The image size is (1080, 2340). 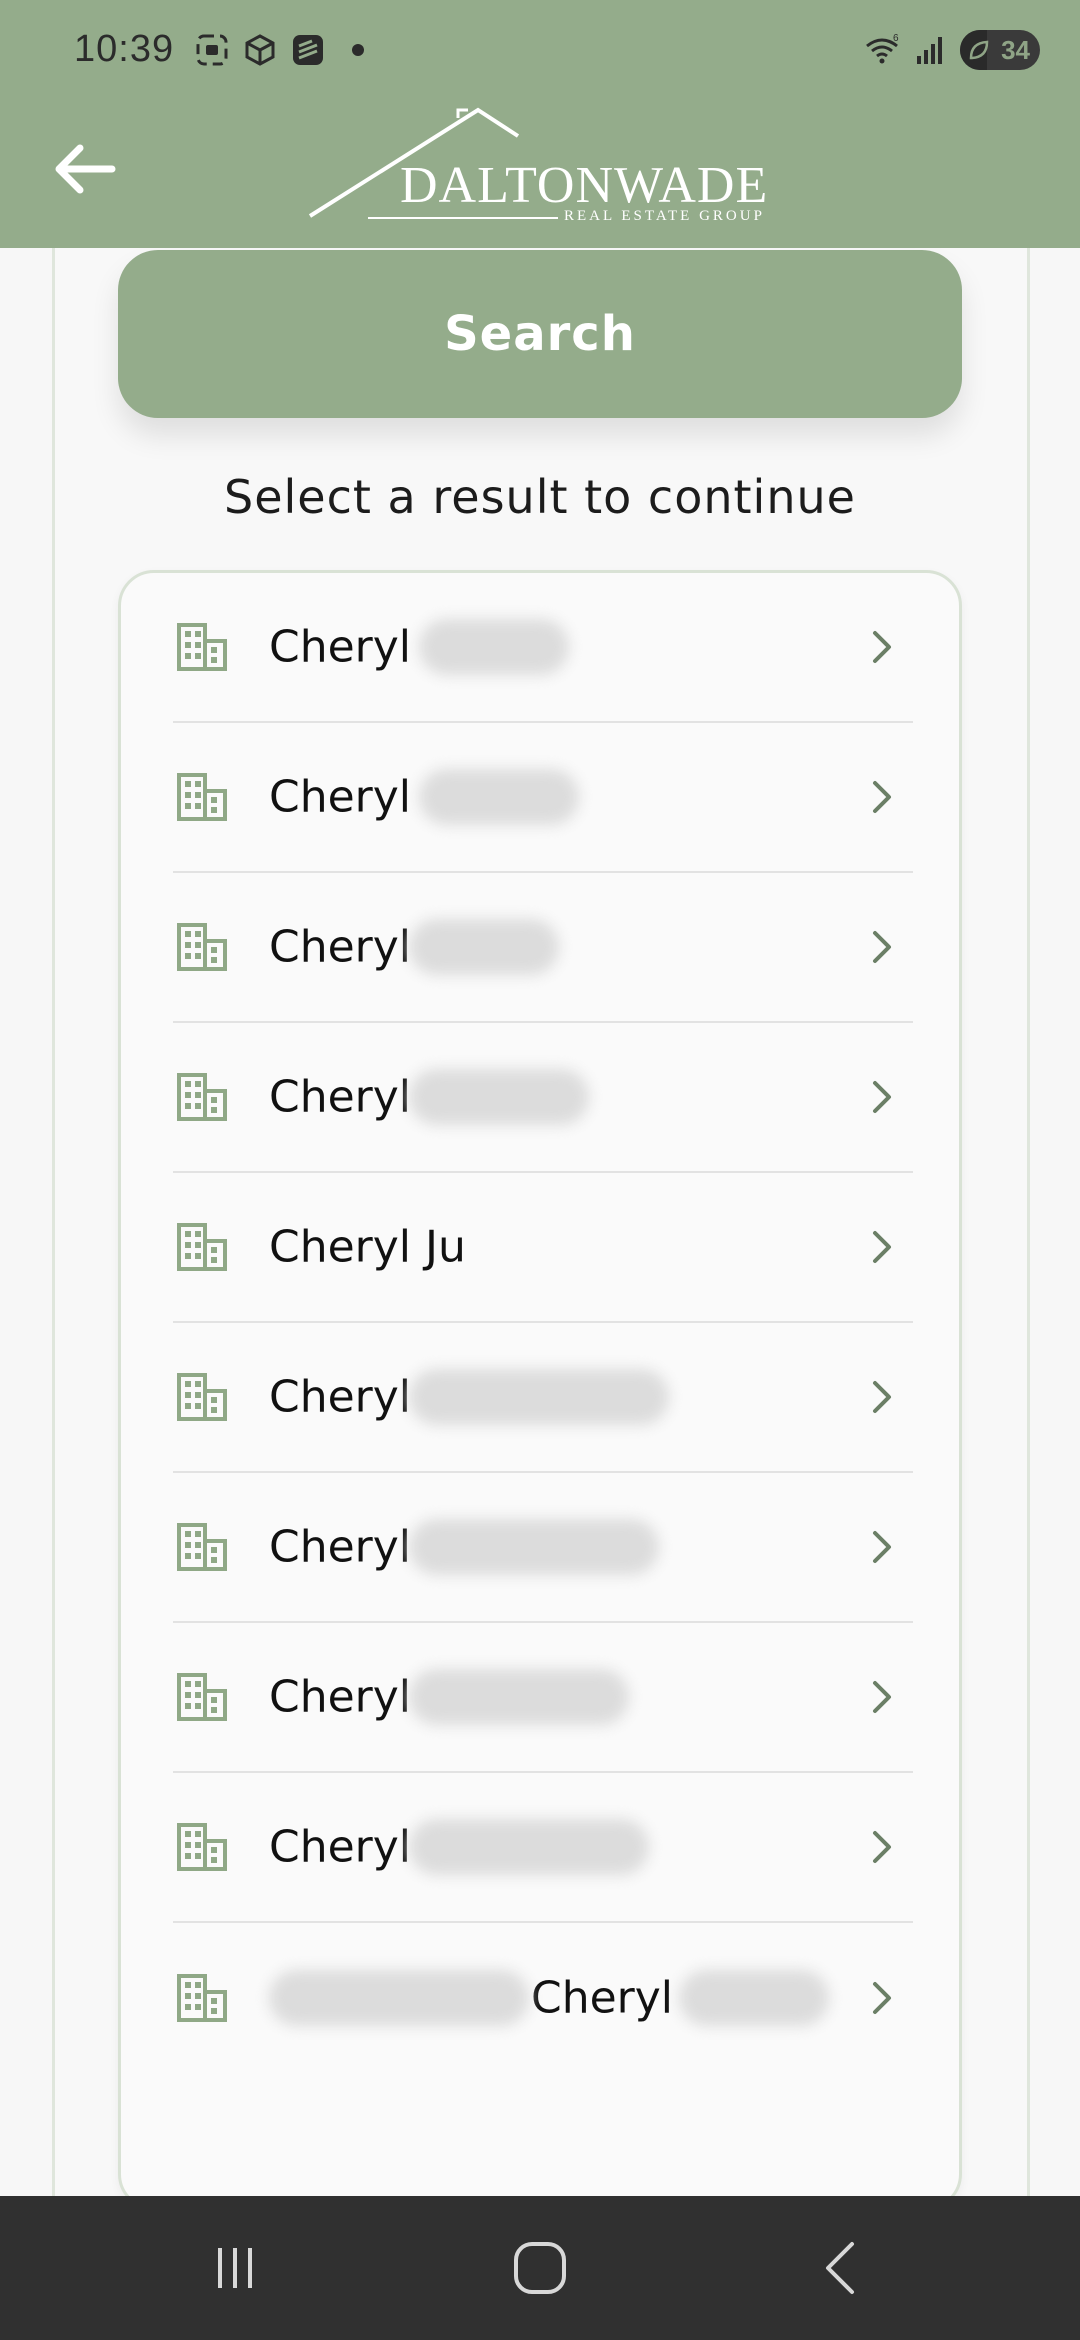 I want to click on signal-icon, so click(x=929, y=50).